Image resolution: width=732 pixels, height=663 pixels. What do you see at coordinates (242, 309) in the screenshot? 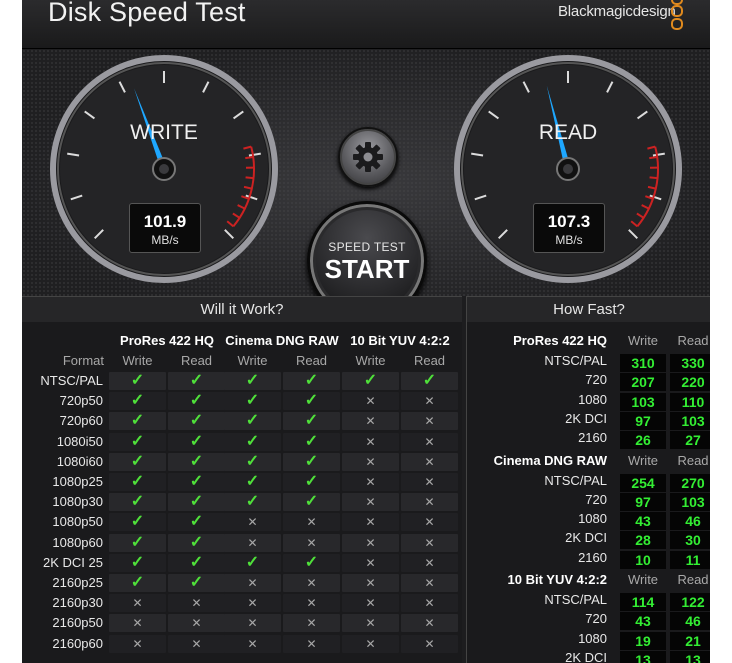
I see `will-it-work-title: Will it Work?` at bounding box center [242, 309].